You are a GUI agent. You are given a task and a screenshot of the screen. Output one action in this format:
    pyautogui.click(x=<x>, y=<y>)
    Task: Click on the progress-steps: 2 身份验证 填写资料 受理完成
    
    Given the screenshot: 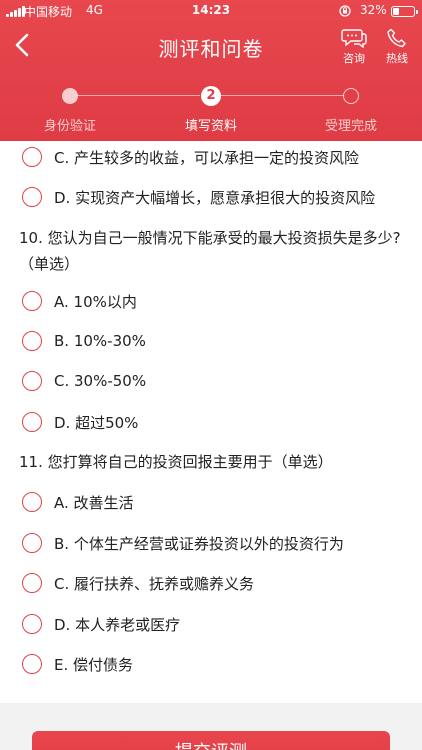 What is the action you would take?
    pyautogui.click(x=211, y=111)
    